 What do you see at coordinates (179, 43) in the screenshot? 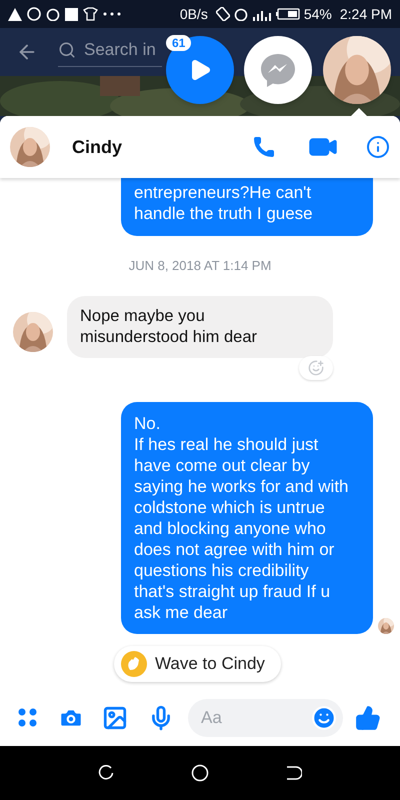
I see `unread-badge: 61` at bounding box center [179, 43].